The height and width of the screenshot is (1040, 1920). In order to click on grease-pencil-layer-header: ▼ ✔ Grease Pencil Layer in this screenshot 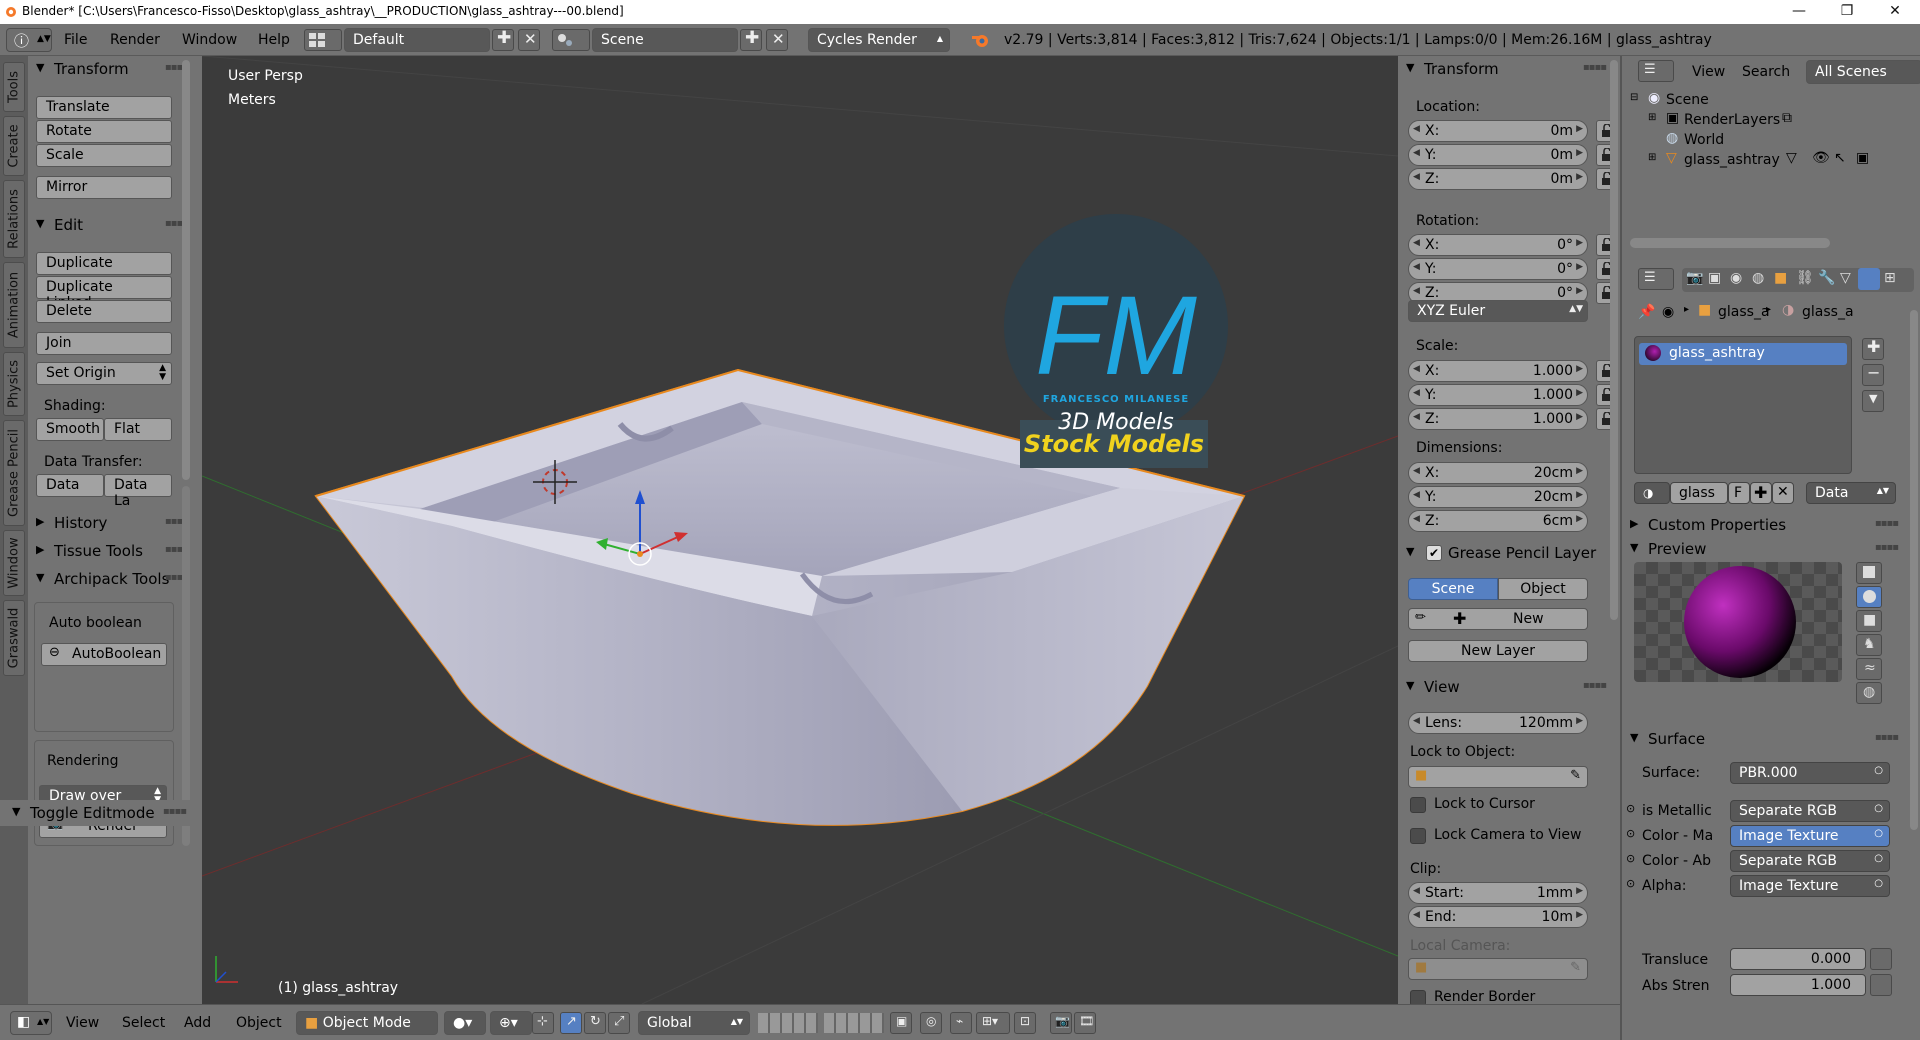, I will do `click(1509, 553)`.